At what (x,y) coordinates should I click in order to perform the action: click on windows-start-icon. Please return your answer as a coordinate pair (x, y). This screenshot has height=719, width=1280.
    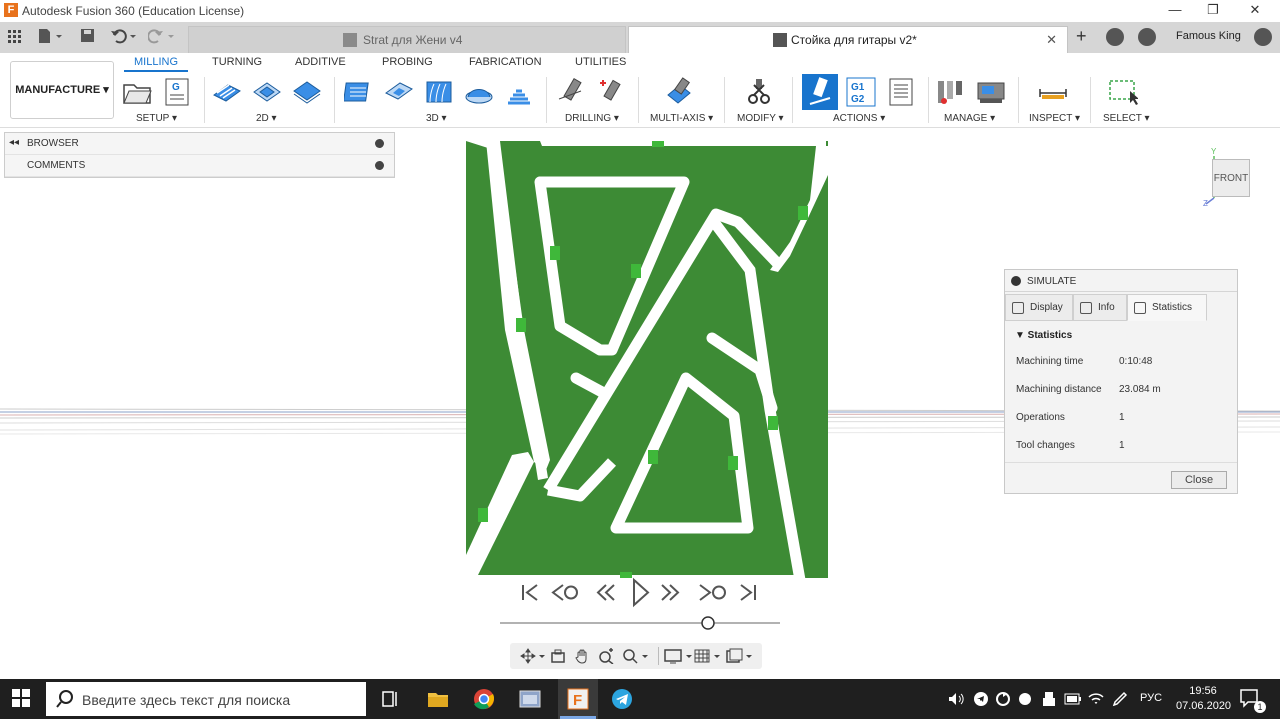
    Looking at the image, I should click on (21, 698).